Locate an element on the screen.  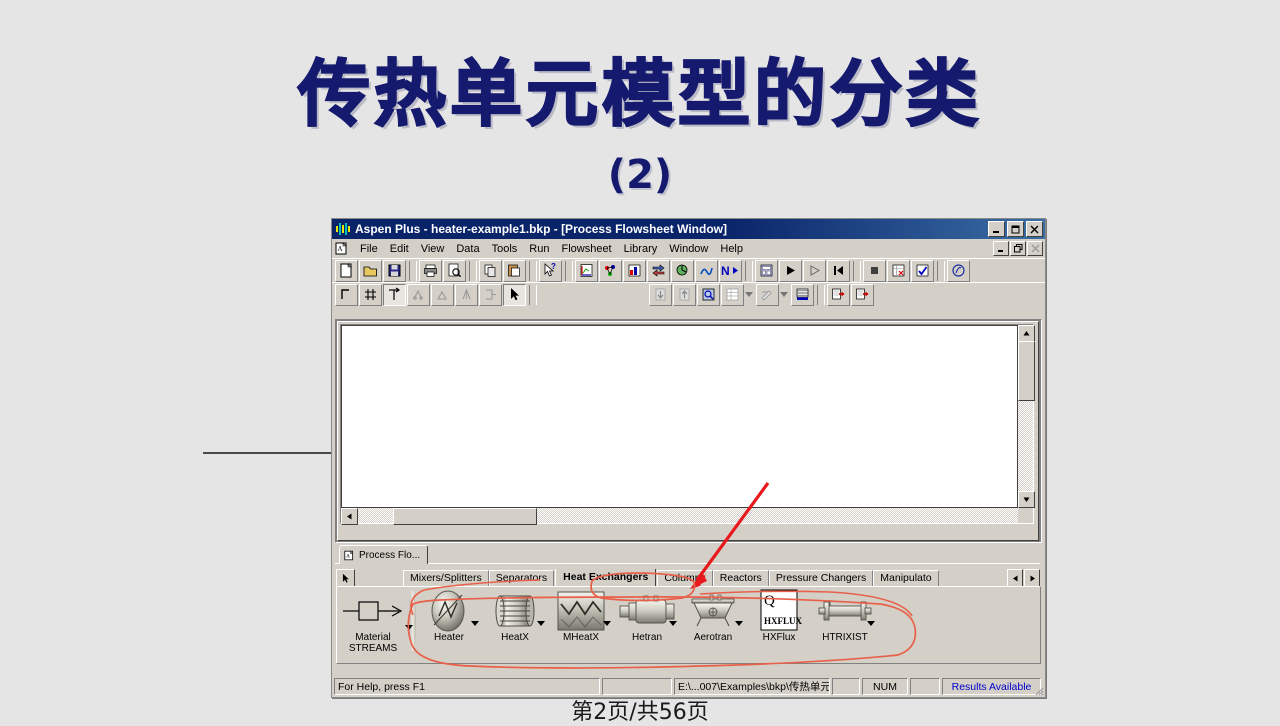
align-left-icon is located at coordinates (418, 294).